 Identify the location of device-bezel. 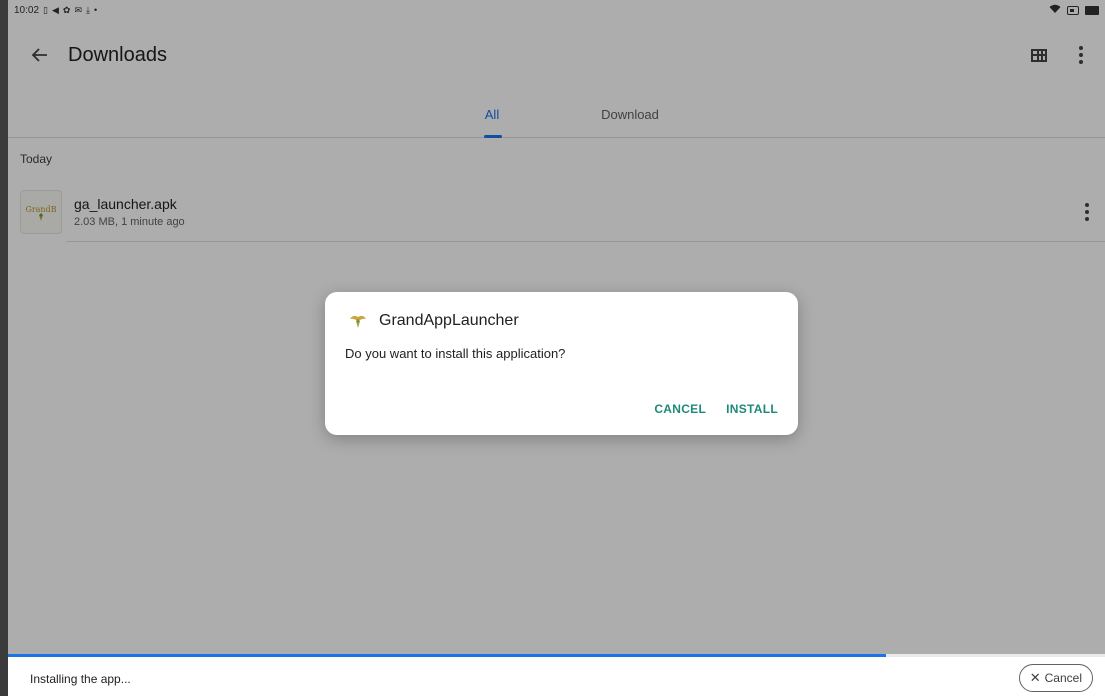
(4, 348).